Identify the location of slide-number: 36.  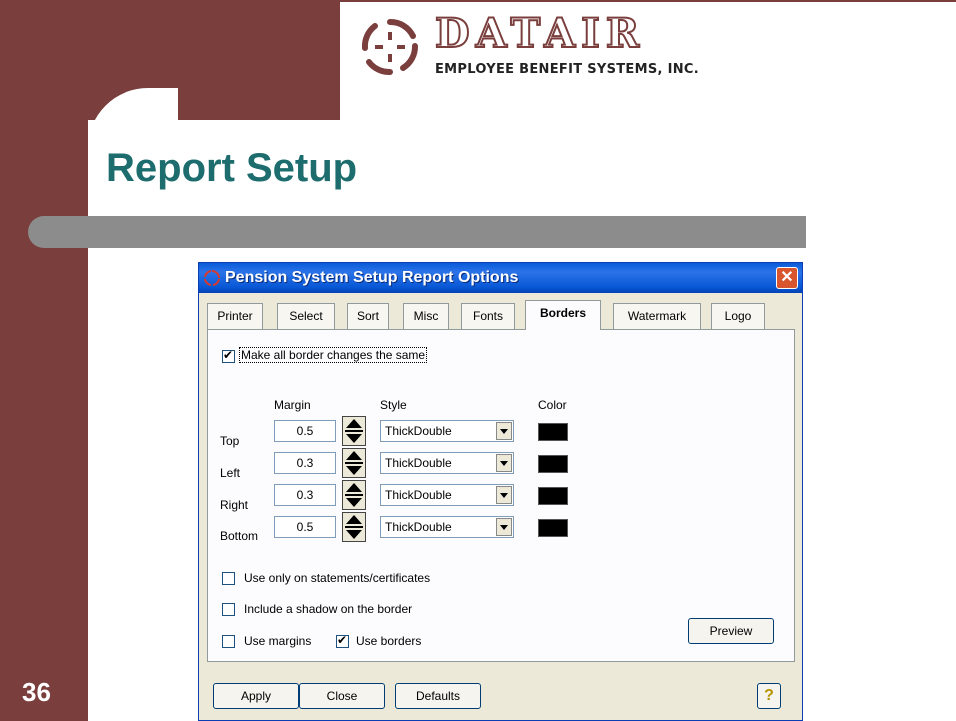
(36, 692).